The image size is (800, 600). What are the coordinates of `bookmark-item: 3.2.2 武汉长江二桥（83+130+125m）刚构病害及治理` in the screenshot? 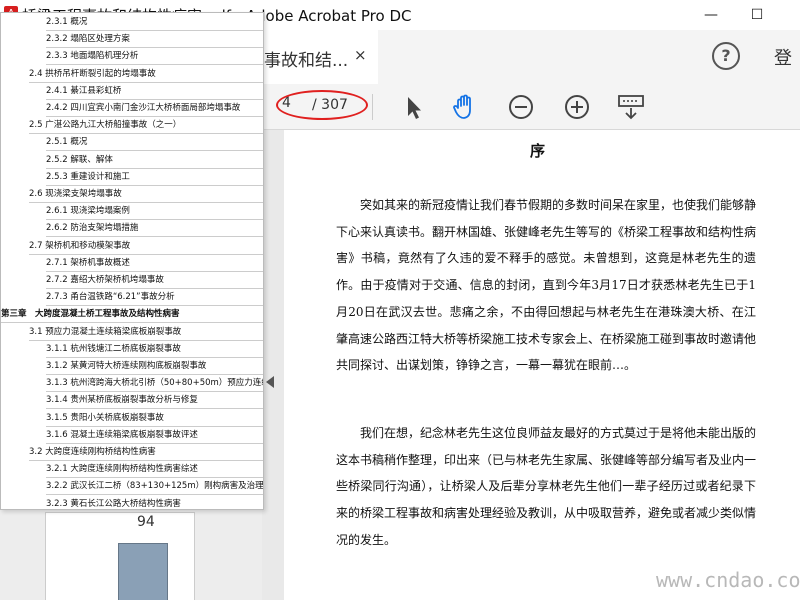 It's located at (154, 487).